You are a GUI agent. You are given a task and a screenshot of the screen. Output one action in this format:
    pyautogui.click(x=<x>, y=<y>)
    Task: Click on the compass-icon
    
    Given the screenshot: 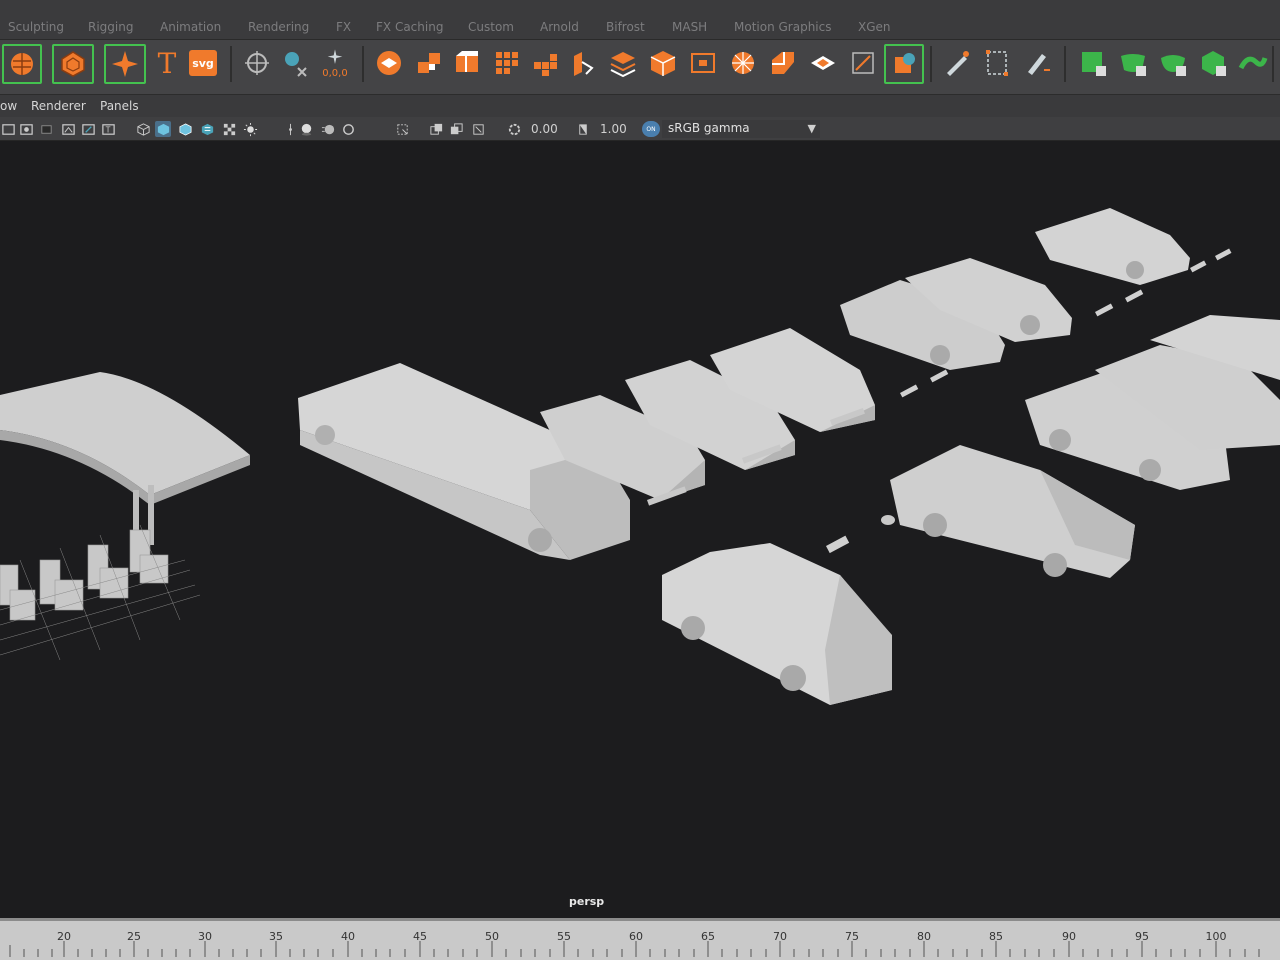 What is the action you would take?
    pyautogui.click(x=257, y=63)
    